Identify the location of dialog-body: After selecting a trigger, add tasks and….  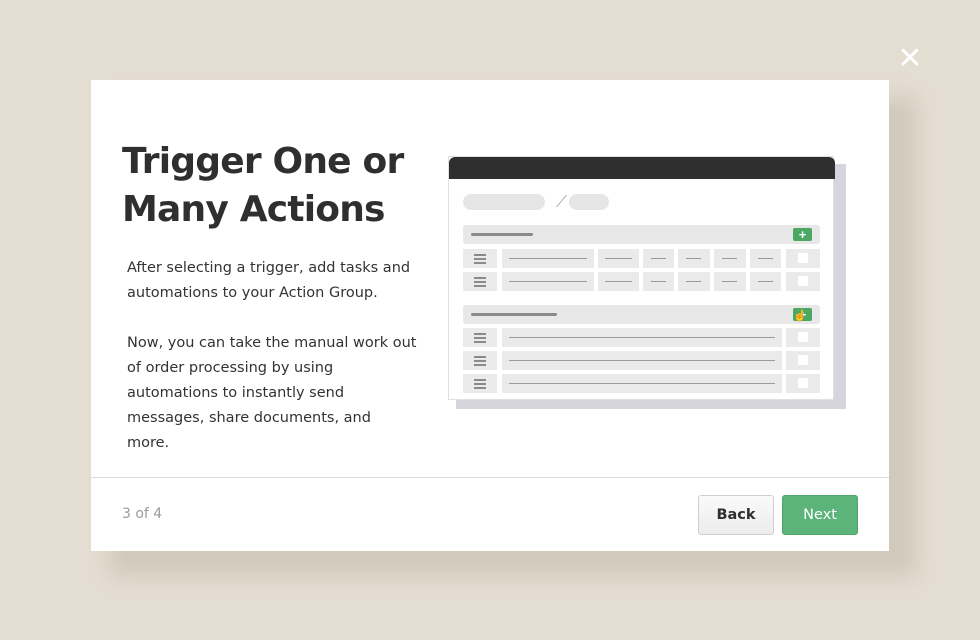
(272, 368).